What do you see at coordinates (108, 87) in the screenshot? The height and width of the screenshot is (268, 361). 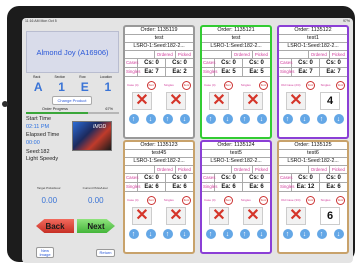 I see `location-value: 1` at bounding box center [108, 87].